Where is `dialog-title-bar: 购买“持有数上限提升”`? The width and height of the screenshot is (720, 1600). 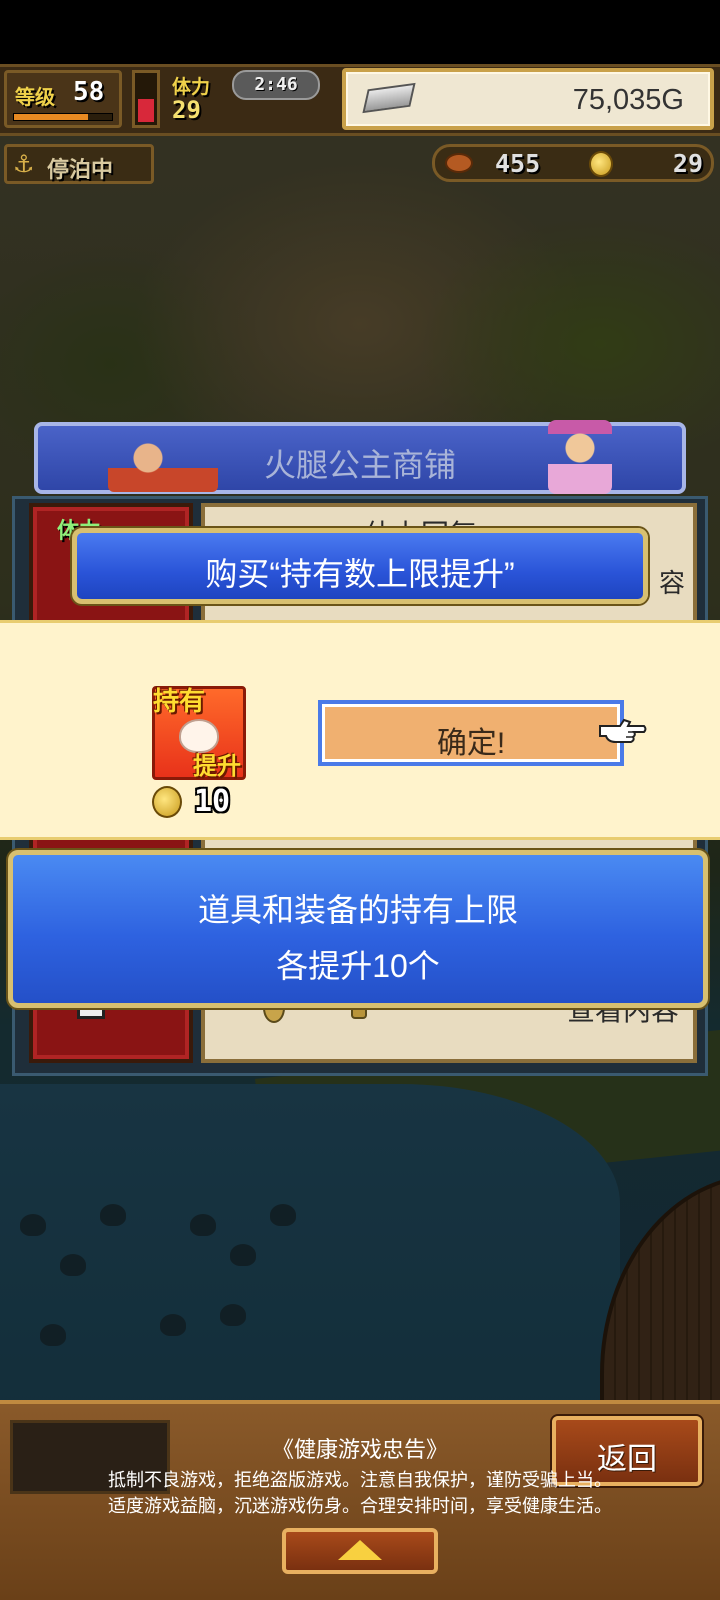
dialog-title-bar: 购买“持有数上限提升” is located at coordinates (360, 566).